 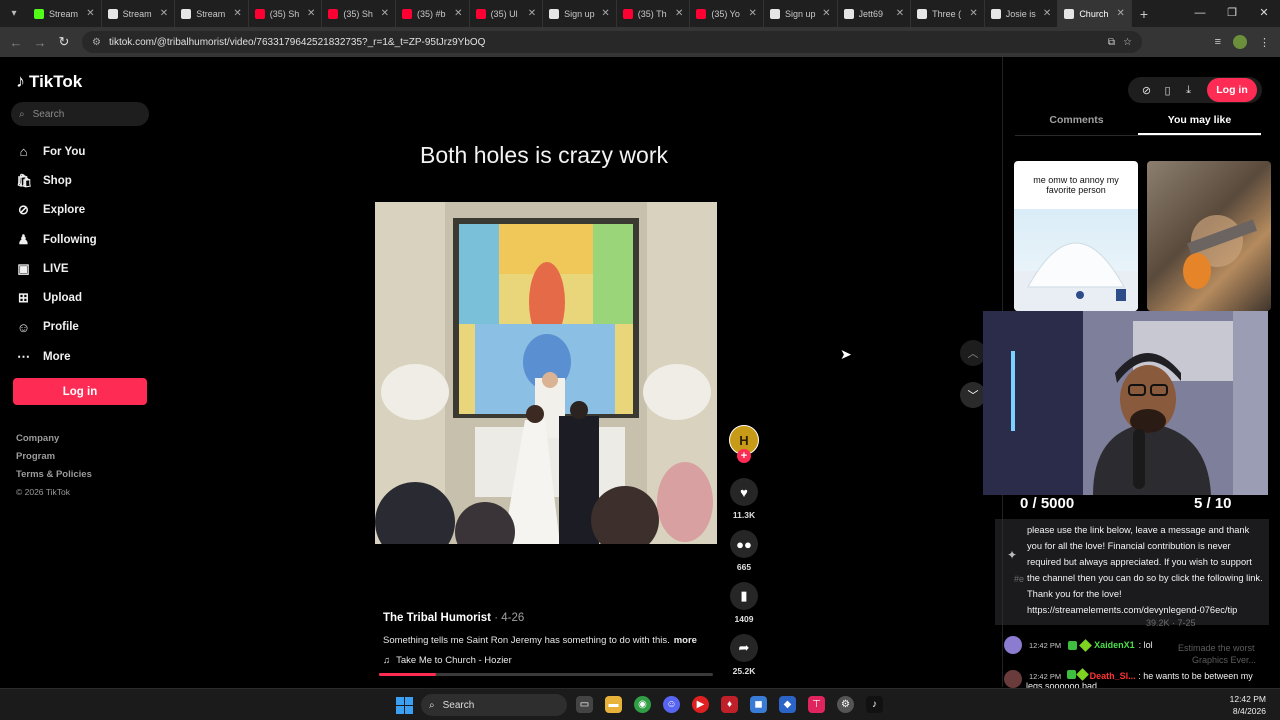 What do you see at coordinates (82, 239) in the screenshot?
I see `sidebar-item-following: ♟ Following` at bounding box center [82, 239].